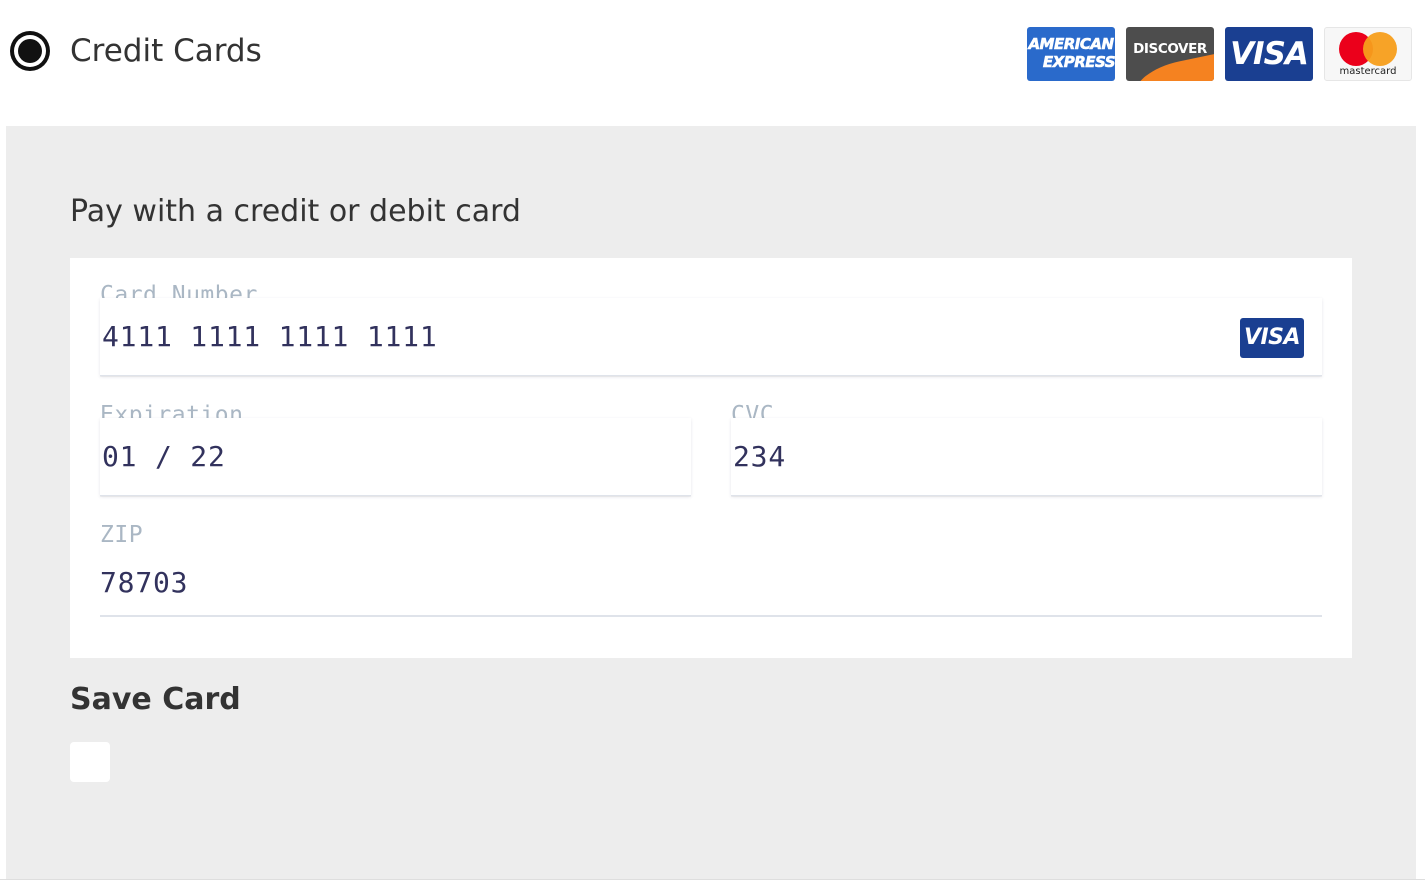  Describe the element at coordinates (1071, 44) in the screenshot. I see `amex-logo-line1: AMERICAN` at that location.